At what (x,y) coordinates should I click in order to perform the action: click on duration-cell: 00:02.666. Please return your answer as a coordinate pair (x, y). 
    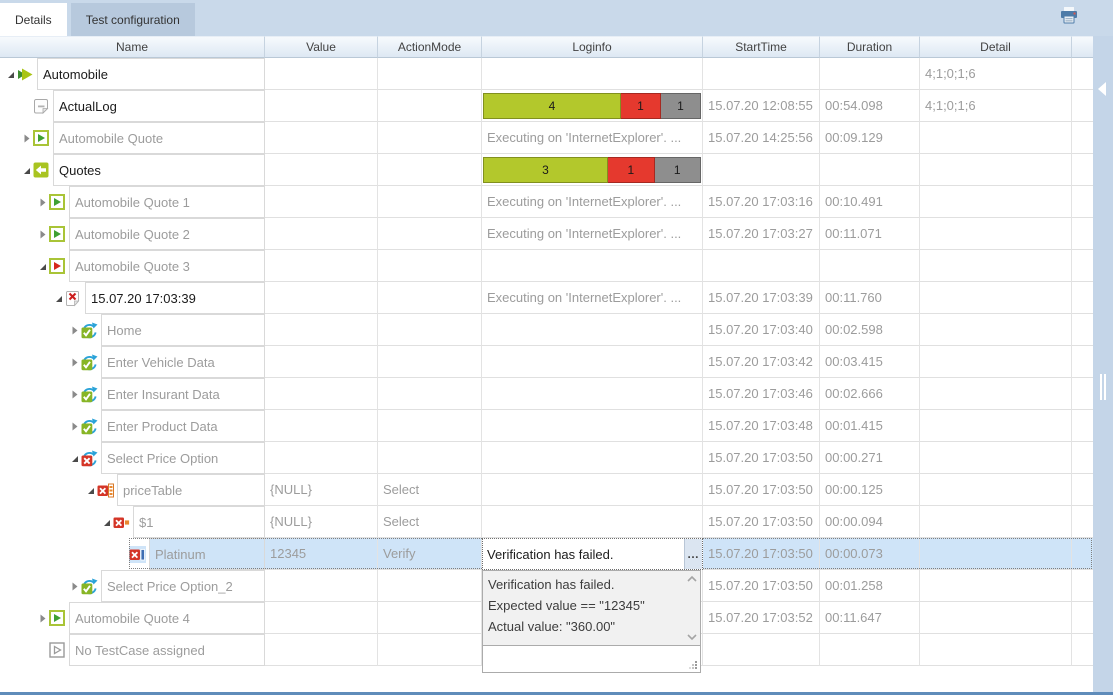
    Looking at the image, I should click on (870, 394).